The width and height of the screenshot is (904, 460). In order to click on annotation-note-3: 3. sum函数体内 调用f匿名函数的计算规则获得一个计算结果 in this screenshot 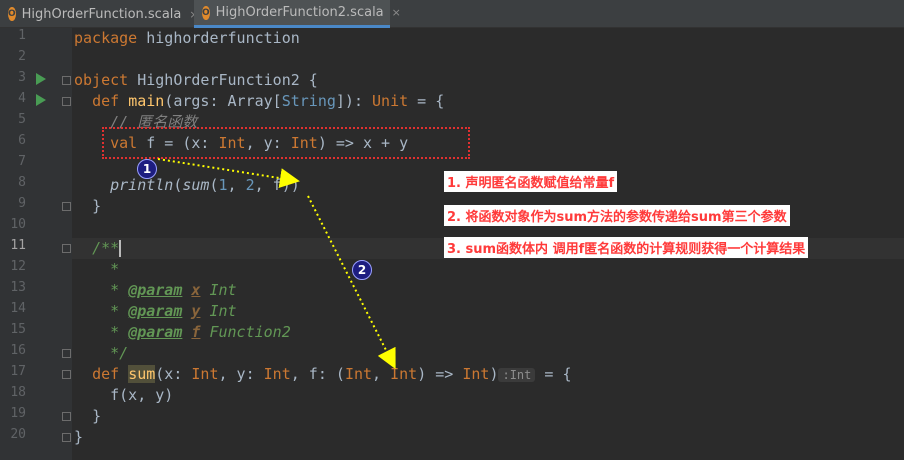, I will do `click(626, 247)`.